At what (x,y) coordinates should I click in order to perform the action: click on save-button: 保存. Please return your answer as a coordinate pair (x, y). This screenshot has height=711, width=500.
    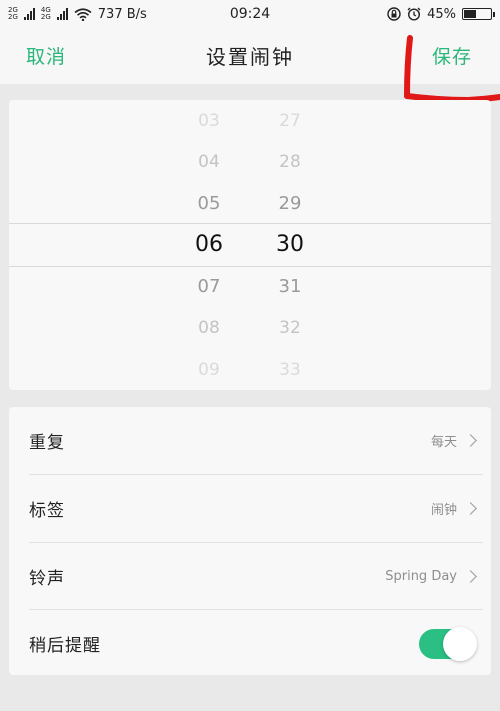
    Looking at the image, I should click on (452, 55).